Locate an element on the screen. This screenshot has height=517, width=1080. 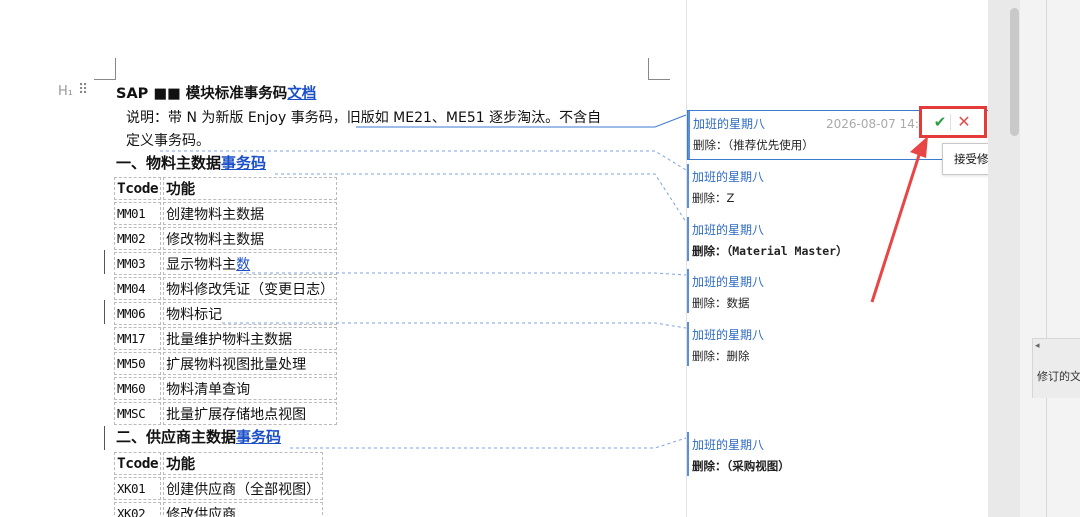
heading-style-icon: H₁ is located at coordinates (65, 91).